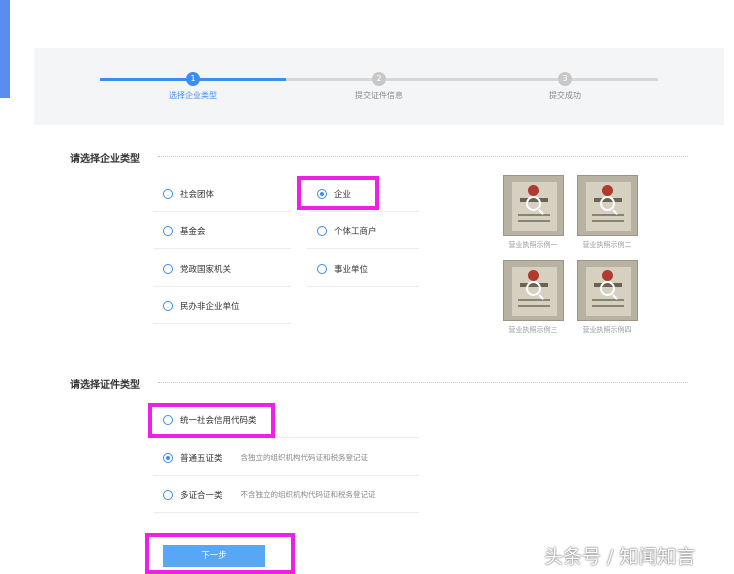 The height and width of the screenshot is (574, 734). I want to click on step-3-label: 提交成功, so click(565, 95).